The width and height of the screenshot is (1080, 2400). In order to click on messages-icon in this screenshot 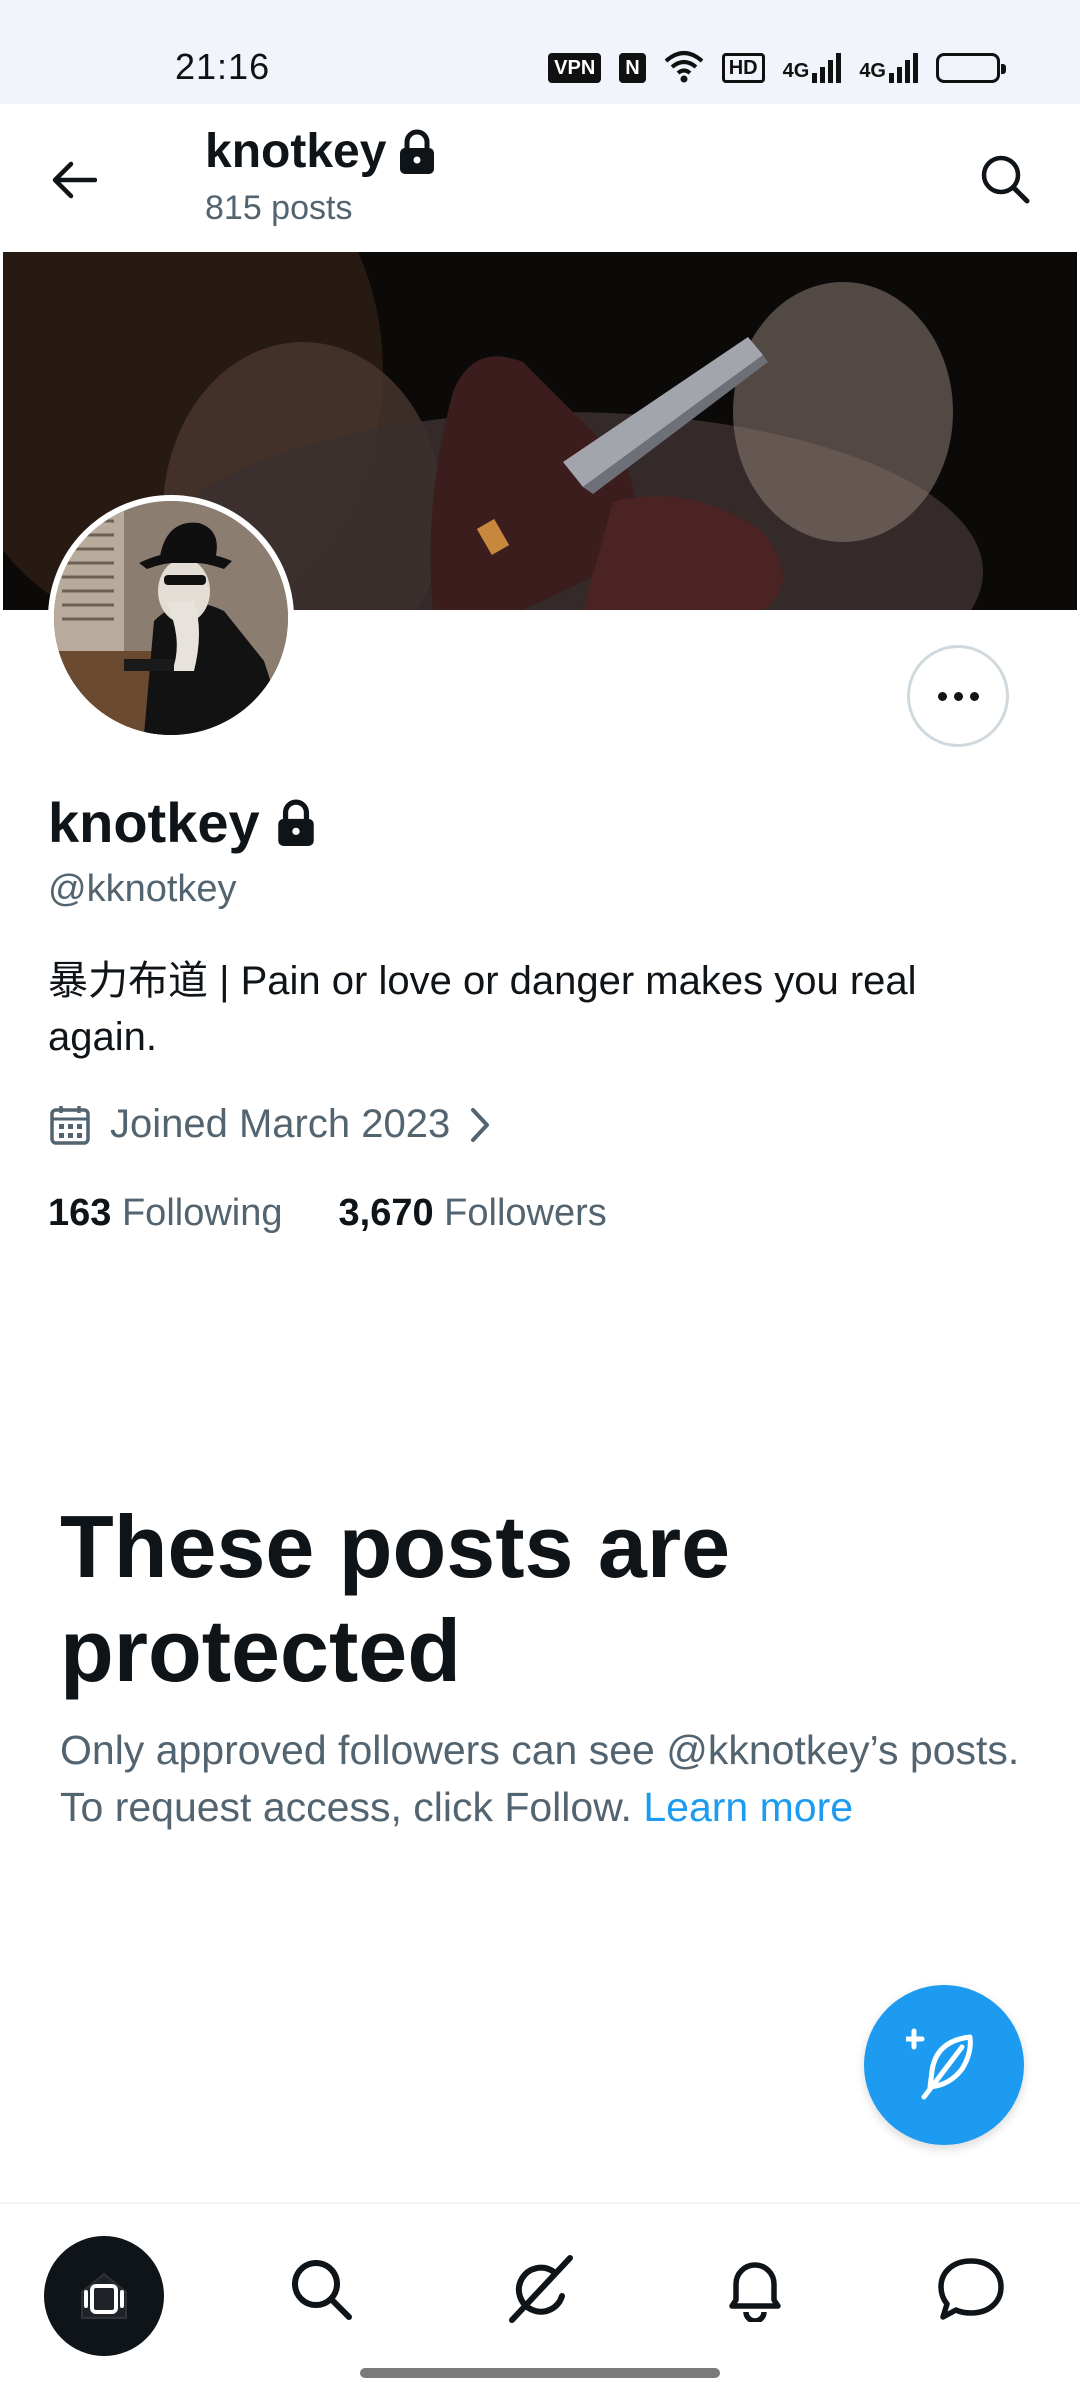, I will do `click(971, 2289)`.